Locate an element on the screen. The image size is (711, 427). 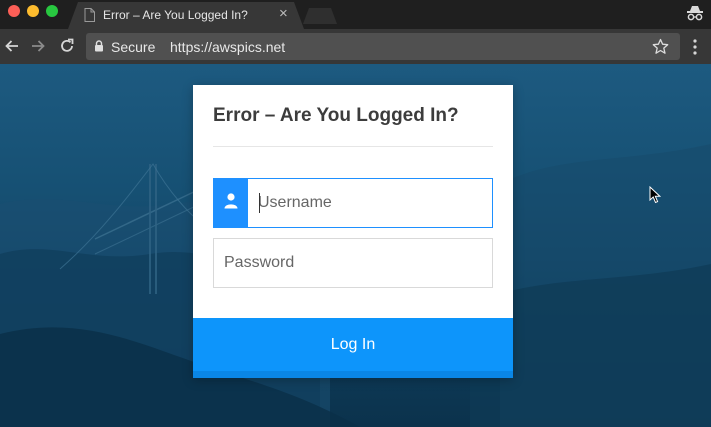
menu-icon is located at coordinates (695, 47).